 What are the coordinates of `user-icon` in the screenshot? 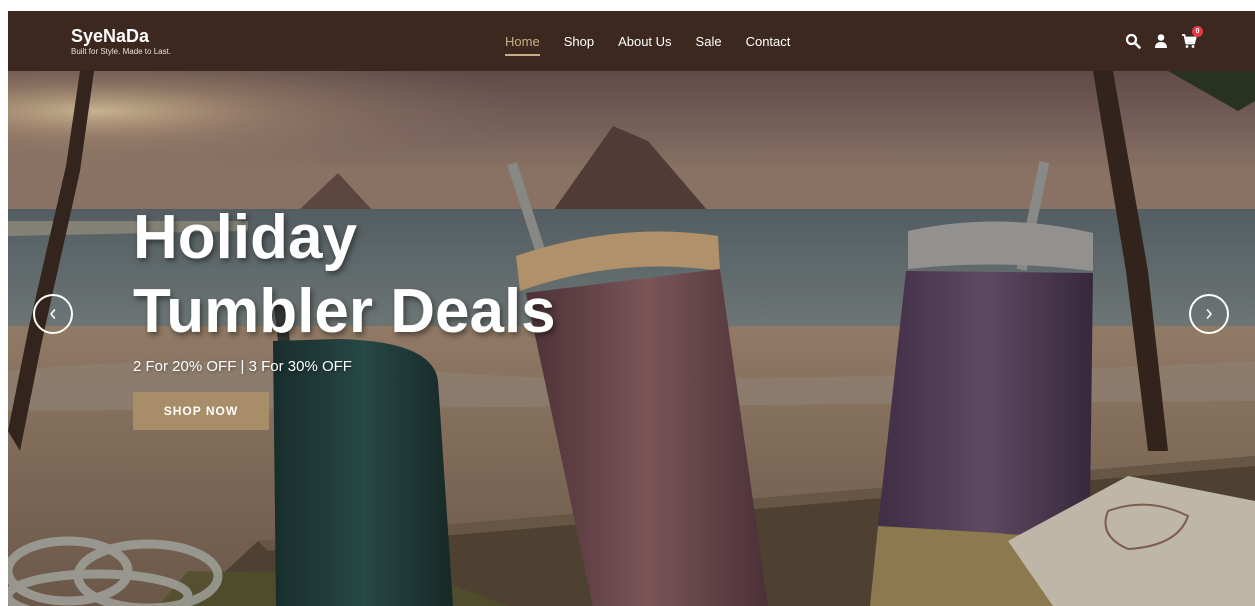 It's located at (1161, 41).